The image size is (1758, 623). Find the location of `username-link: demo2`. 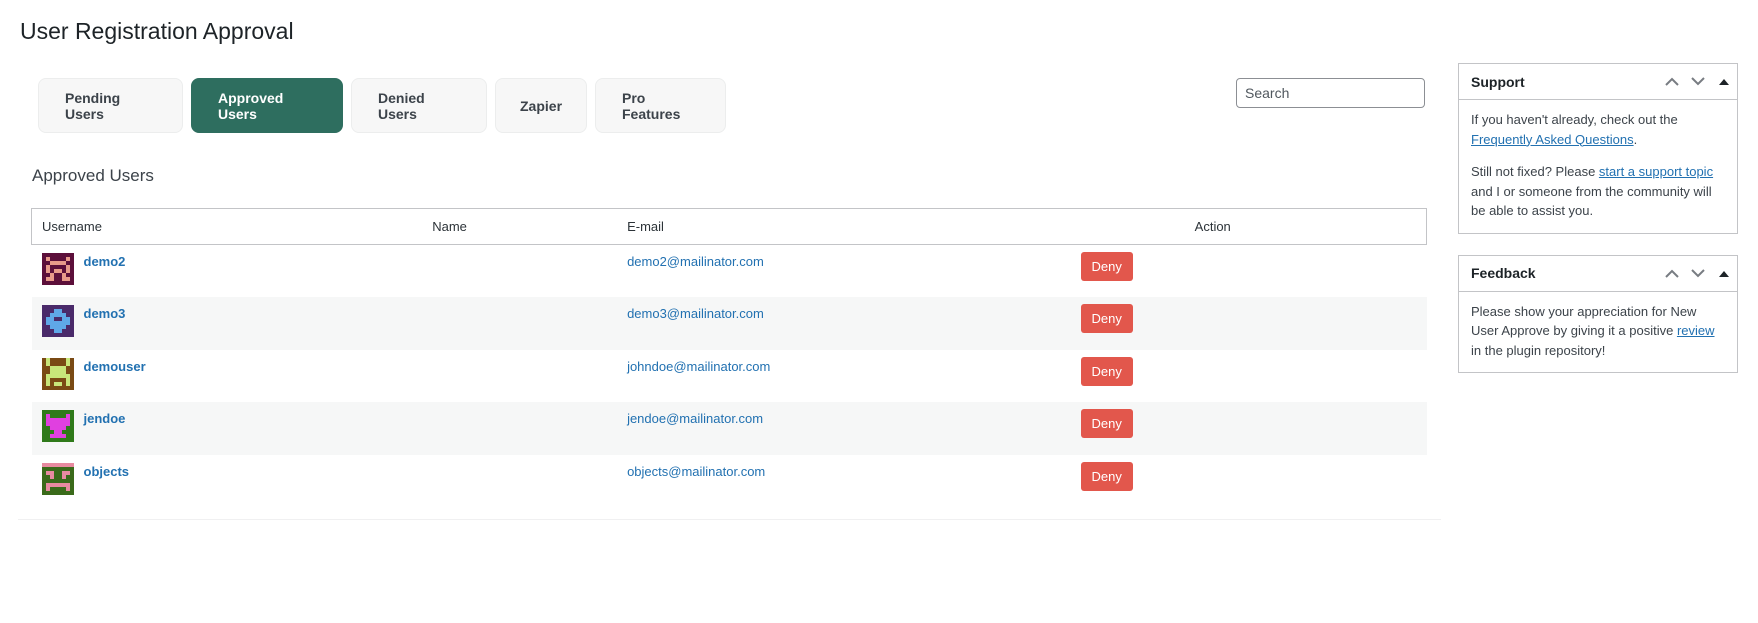

username-link: demo2 is located at coordinates (105, 261).